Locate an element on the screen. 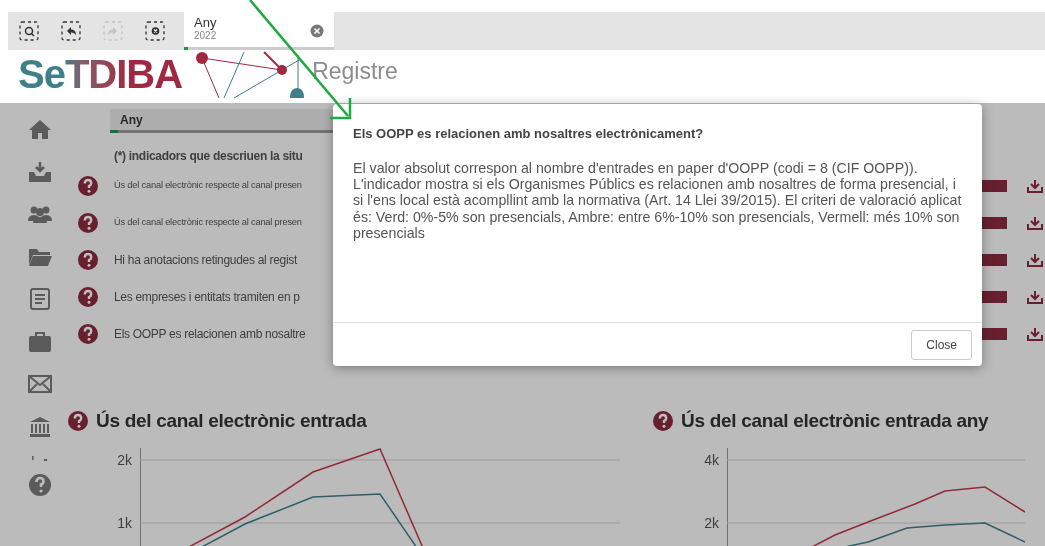 This screenshot has width=1045, height=546. axis-label: 4k is located at coordinates (711, 460).